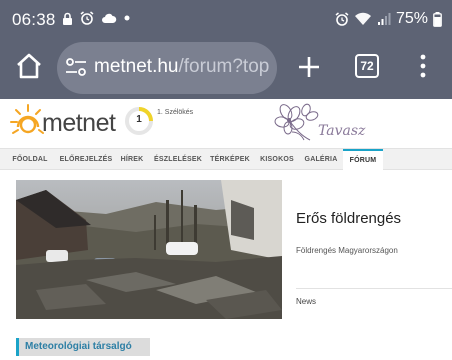 Image resolution: width=452 pixels, height=360 pixels. Describe the element at coordinates (348, 218) in the screenshot. I see `article-title: Erős földrengés` at that location.